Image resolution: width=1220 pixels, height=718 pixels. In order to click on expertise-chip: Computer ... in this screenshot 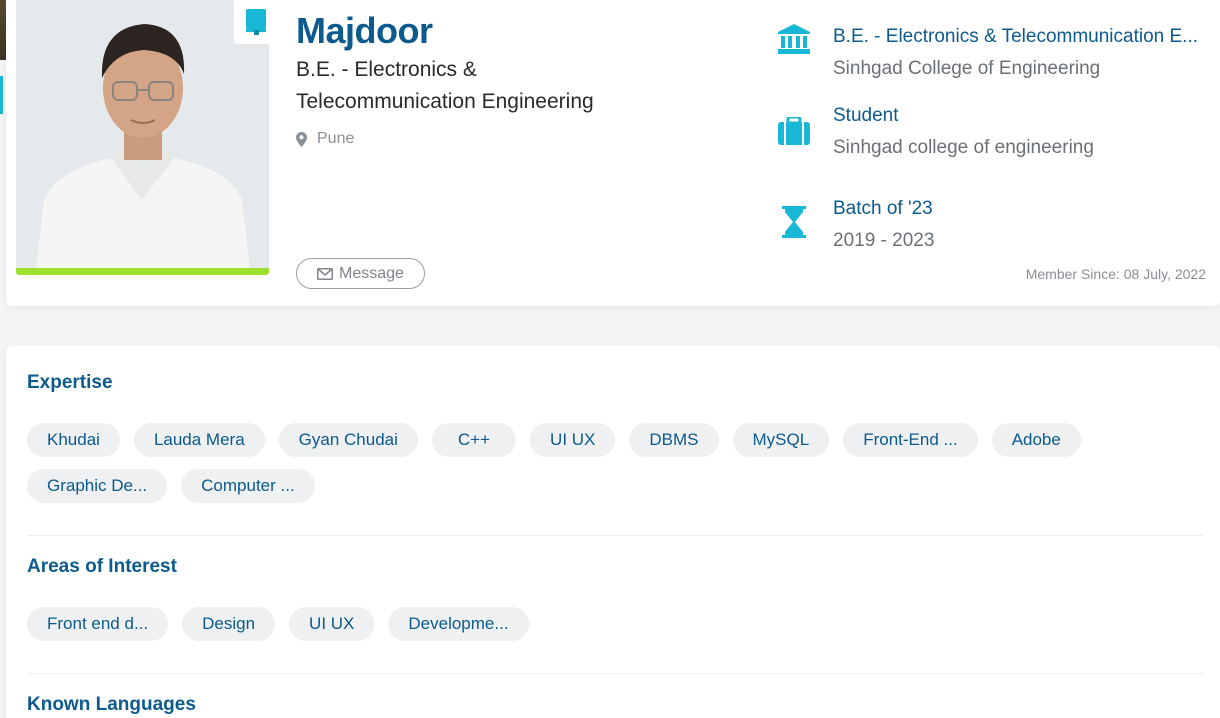, I will do `click(248, 486)`.